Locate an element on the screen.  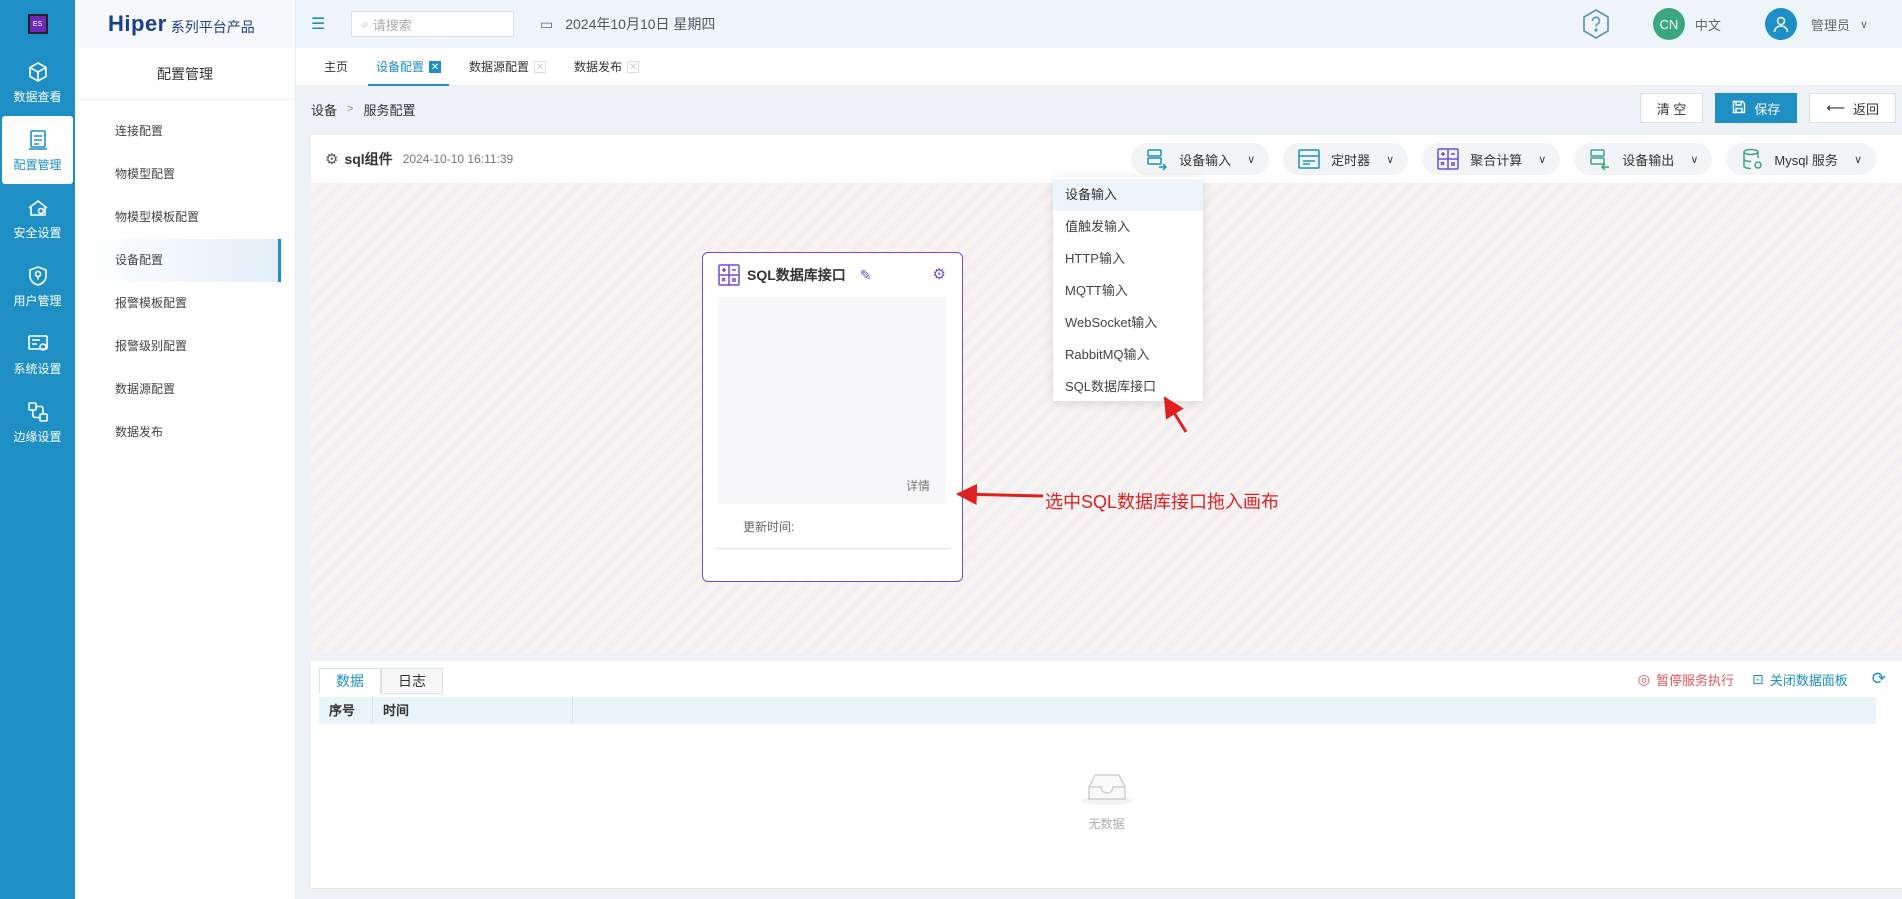
back-button-label: 返回 is located at coordinates (1865, 109).